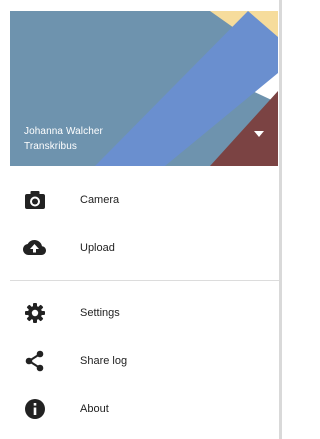 The height and width of the screenshot is (439, 320). I want to click on account-organization: Transkribus, so click(50, 146).